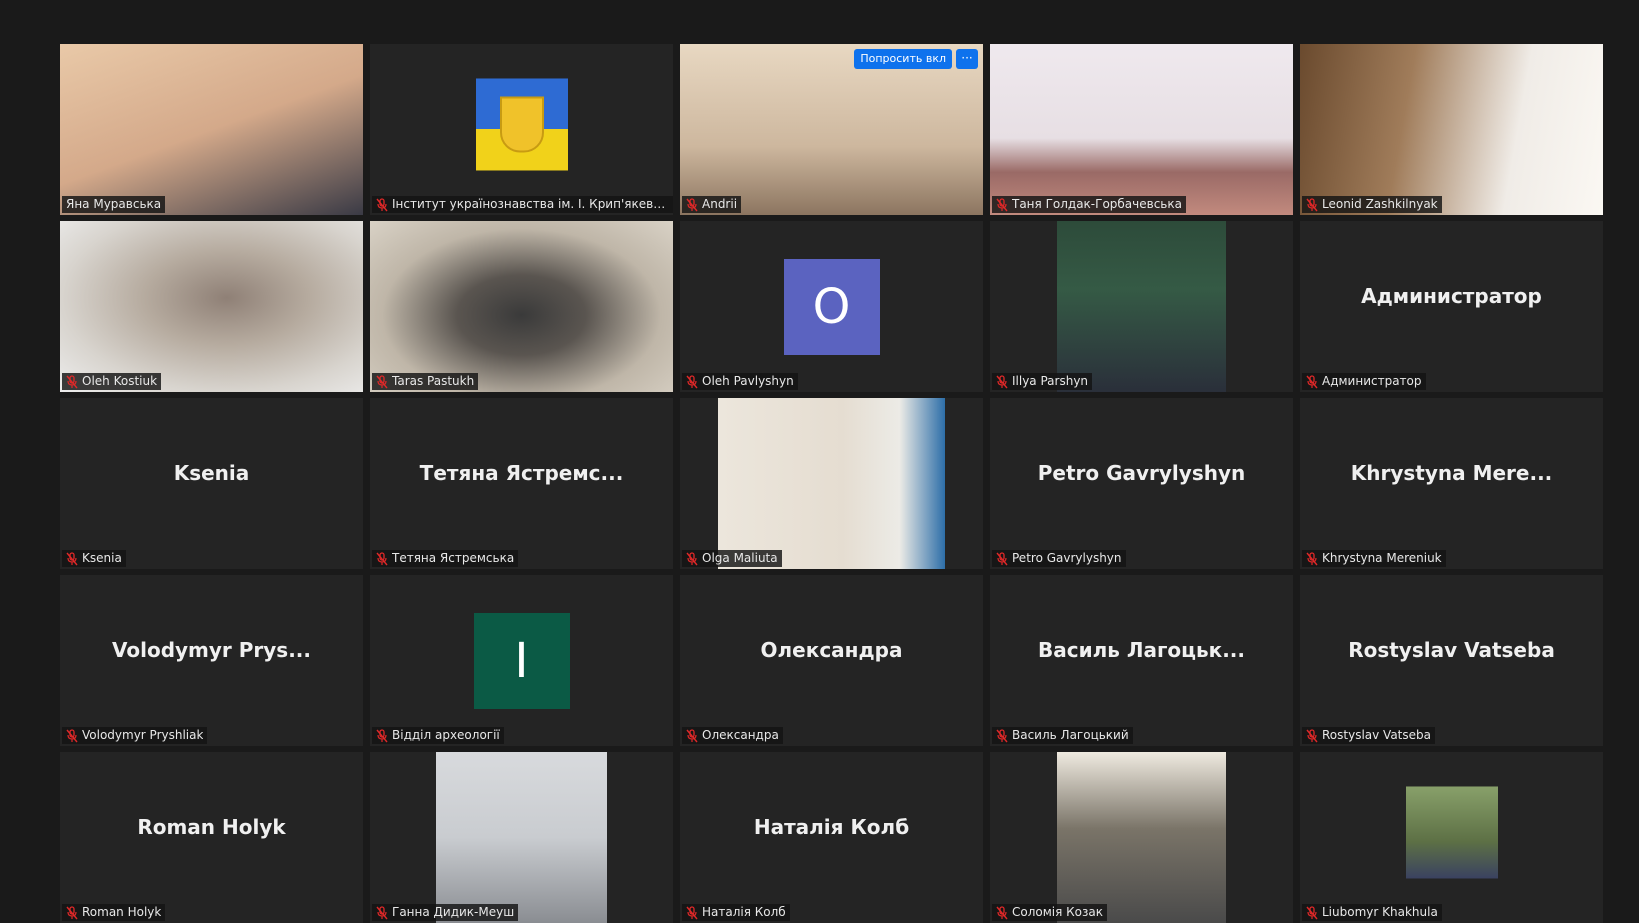 The width and height of the screenshot is (1639, 923). I want to click on participant-tile-khrystyna-mereniuk: Khrystyna Mere... Khrystyna Mereniuk, so click(1451, 483).